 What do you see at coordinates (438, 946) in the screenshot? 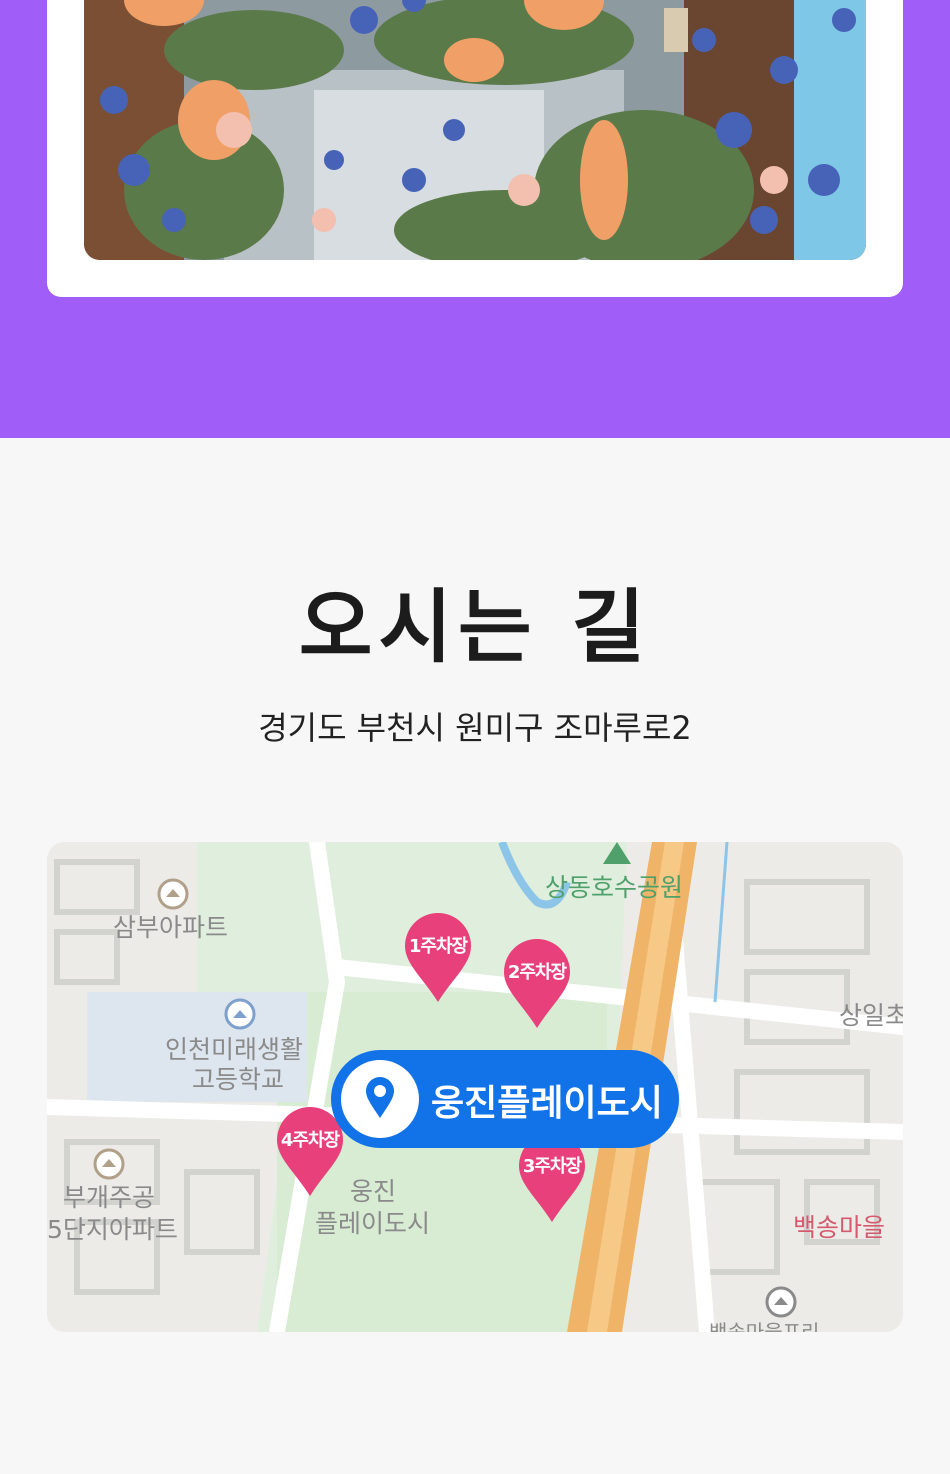
I see `parking-pin-1-label: 1주차장` at bounding box center [438, 946].